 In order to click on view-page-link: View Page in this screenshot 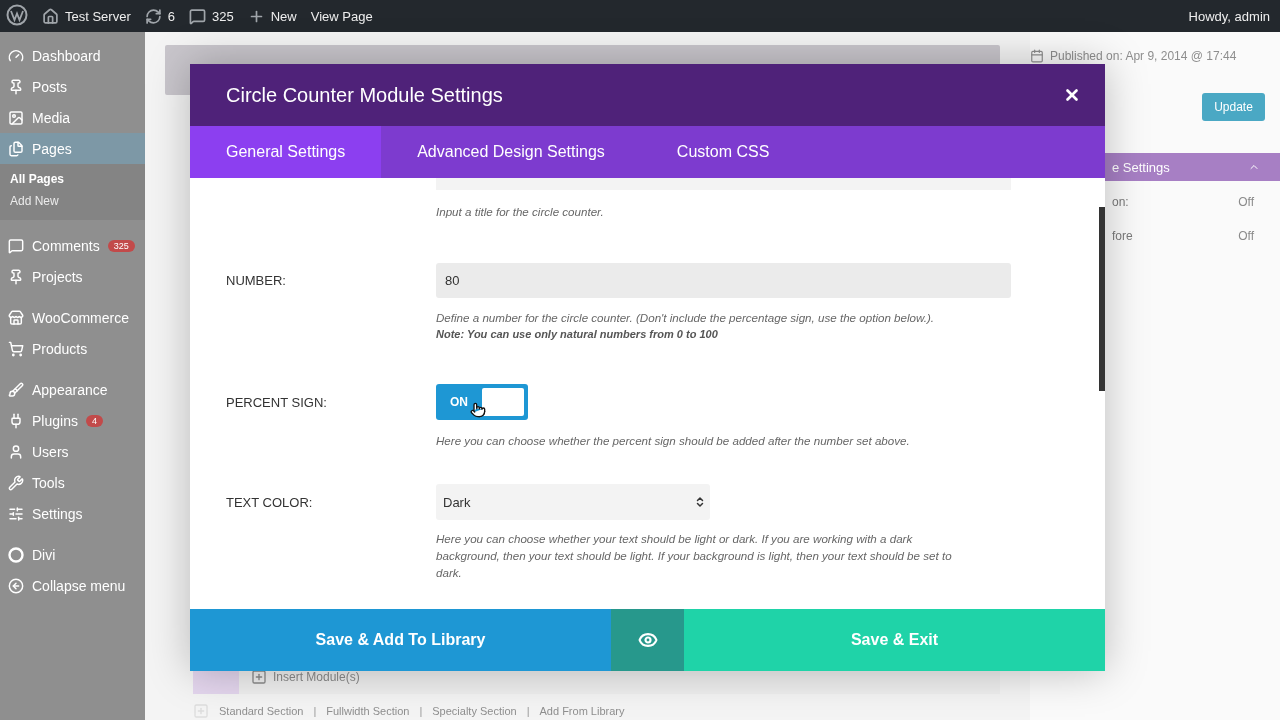, I will do `click(341, 16)`.